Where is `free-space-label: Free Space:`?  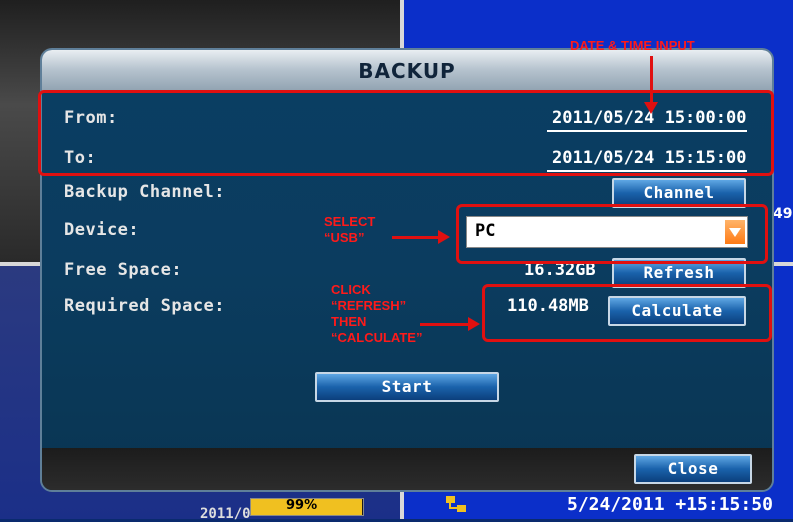
free-space-label: Free Space: is located at coordinates (123, 270).